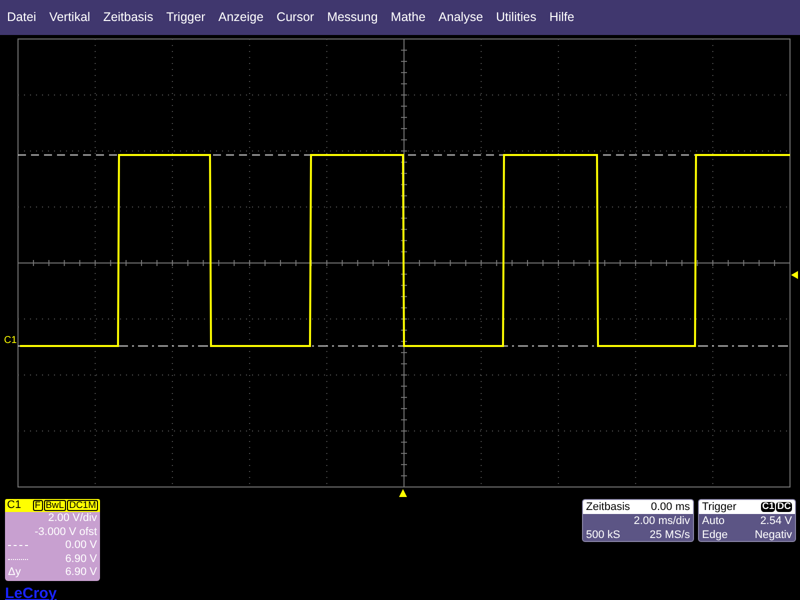  Describe the element at coordinates (670, 535) in the screenshot. I see `row-value: 25 MS/s` at that location.